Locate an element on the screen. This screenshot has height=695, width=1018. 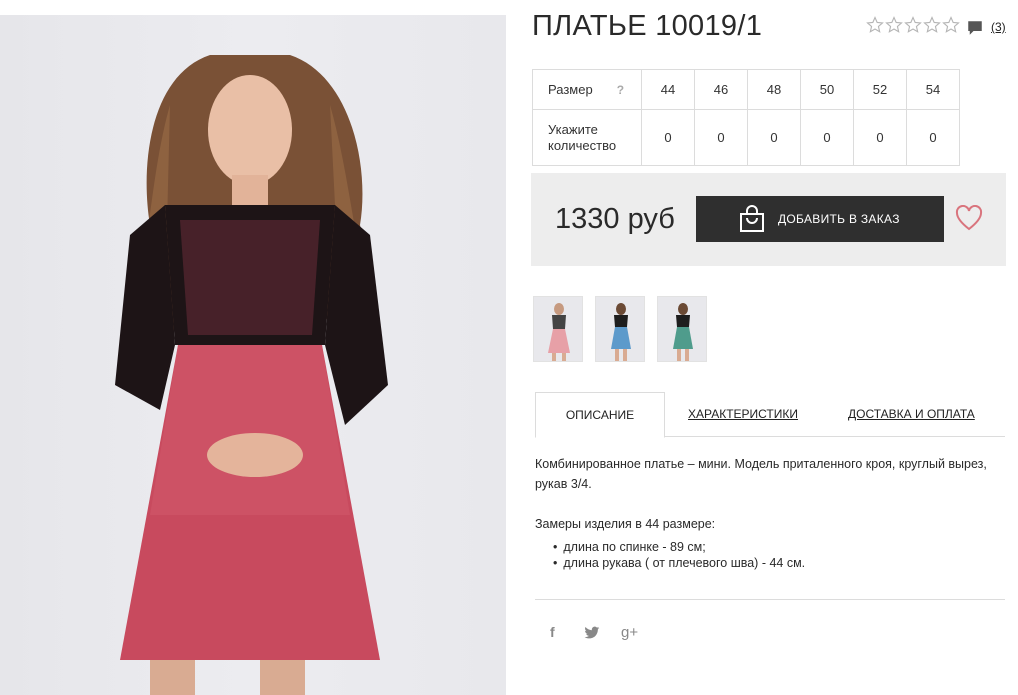
size-cell: 48 is located at coordinates (774, 89).